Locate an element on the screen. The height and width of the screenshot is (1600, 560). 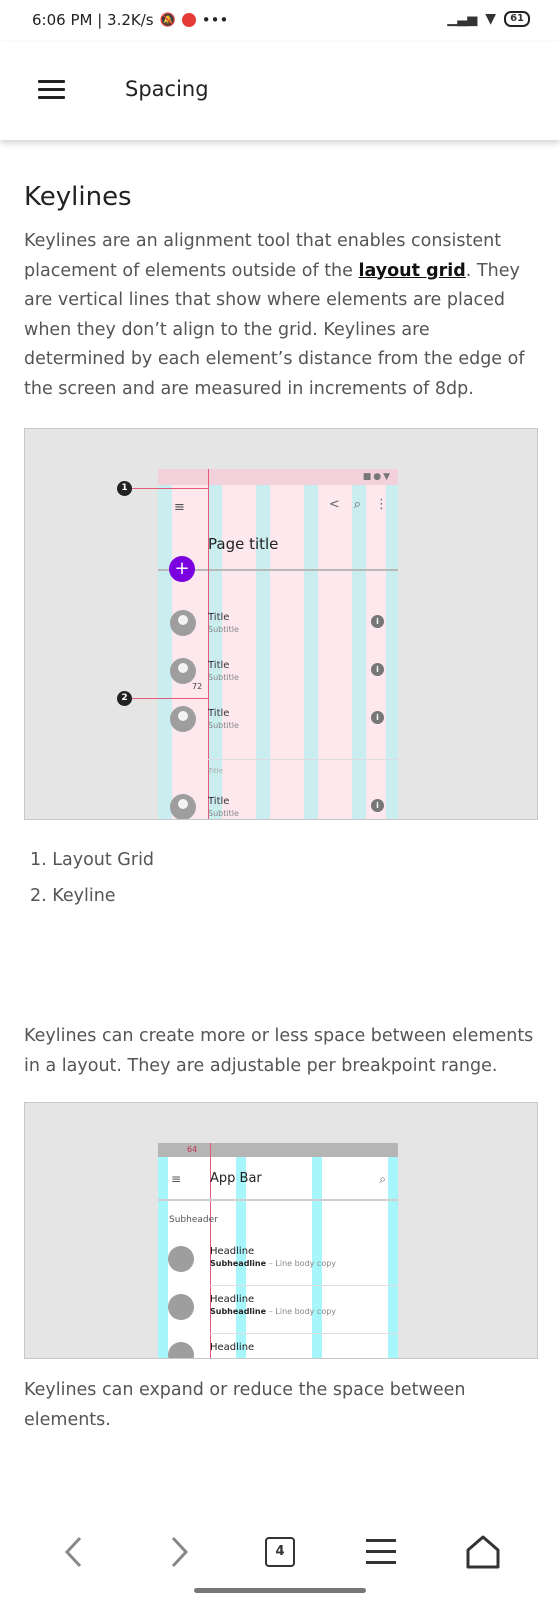
status-time: 6:06 PM | 3.2K/s is located at coordinates (93, 20).